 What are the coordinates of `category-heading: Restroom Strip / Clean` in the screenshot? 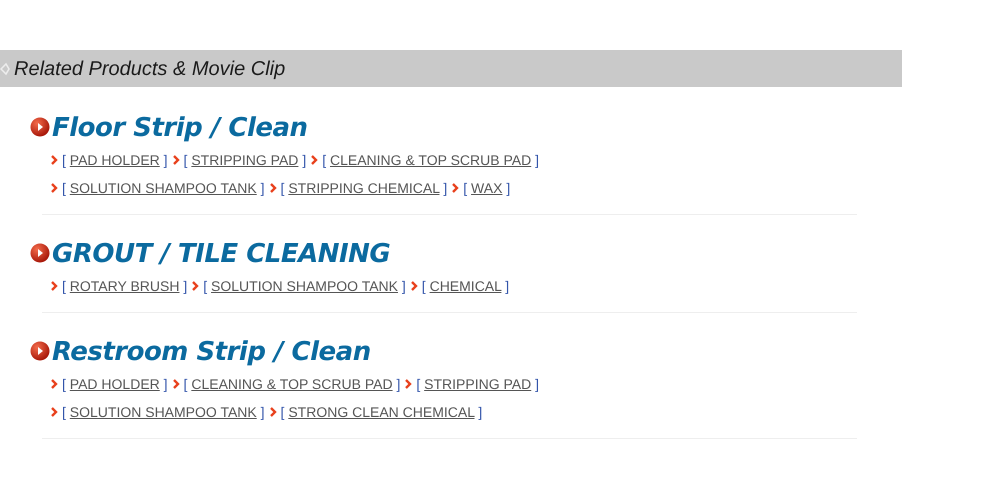 It's located at (211, 352).